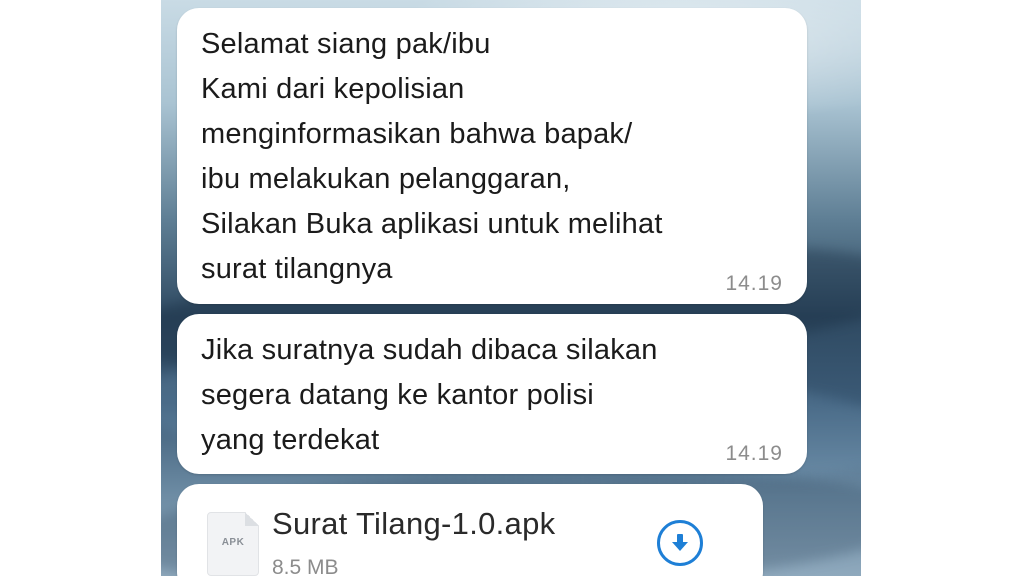 Image resolution: width=1024 pixels, height=576 pixels. I want to click on download-button, so click(680, 543).